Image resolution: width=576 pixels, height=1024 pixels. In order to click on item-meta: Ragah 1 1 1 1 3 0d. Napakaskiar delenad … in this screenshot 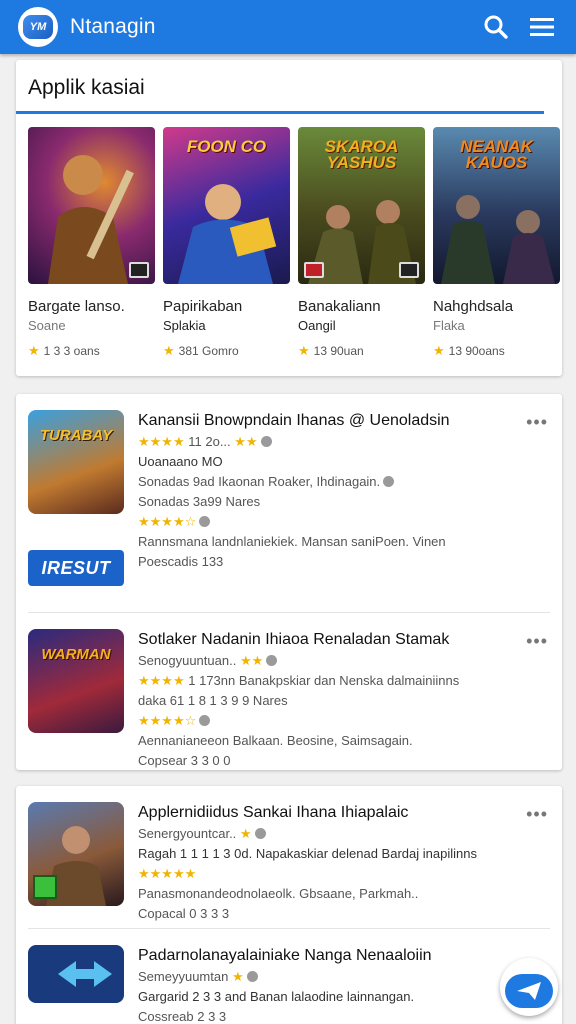, I will do `click(307, 853)`.